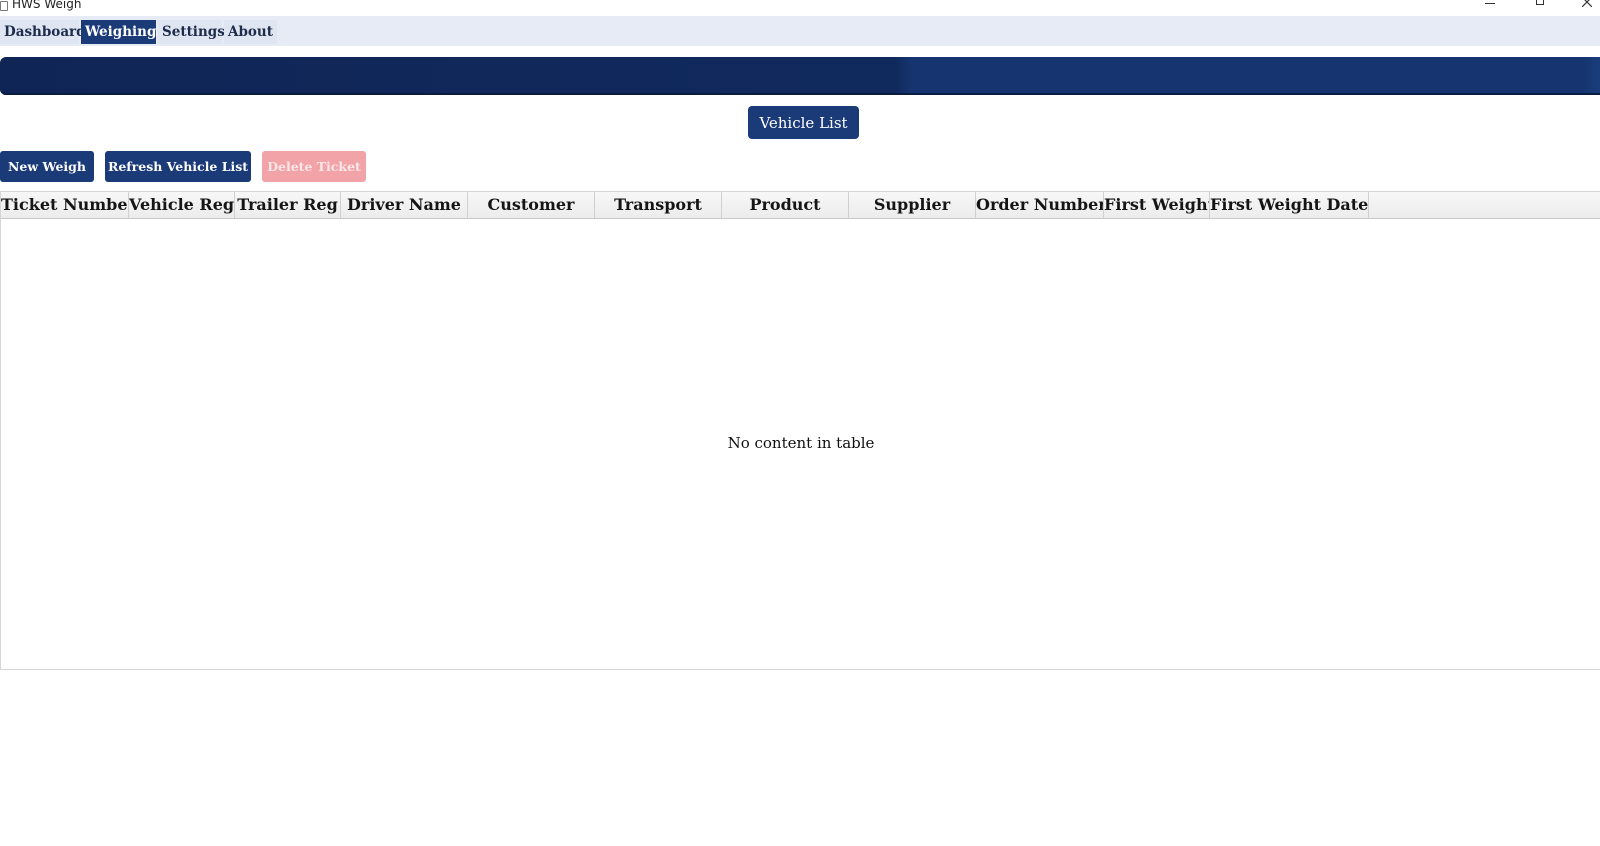  Describe the element at coordinates (65, 205) in the screenshot. I see `column-ticket-number: Ticket Number` at that location.